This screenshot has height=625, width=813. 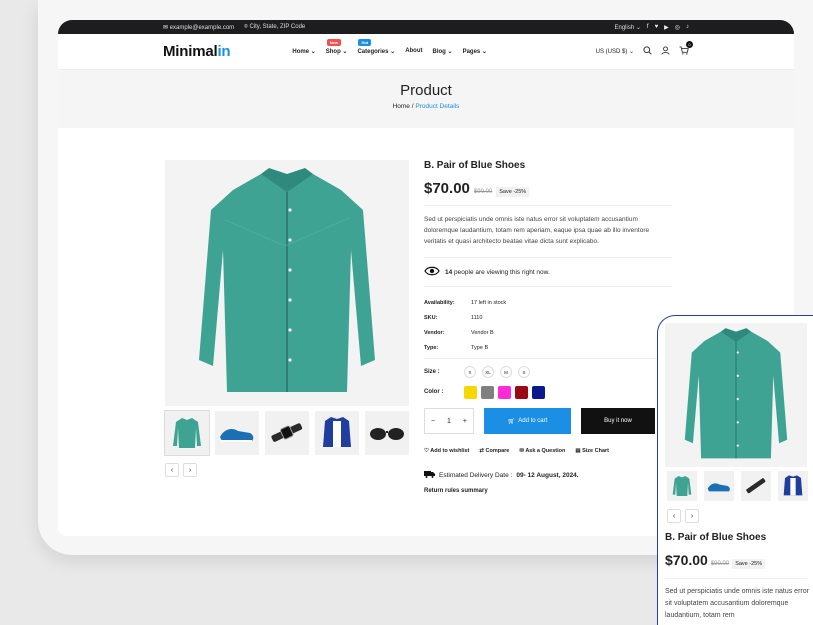 What do you see at coordinates (187, 433) in the screenshot?
I see `thumbnail-shirt` at bounding box center [187, 433].